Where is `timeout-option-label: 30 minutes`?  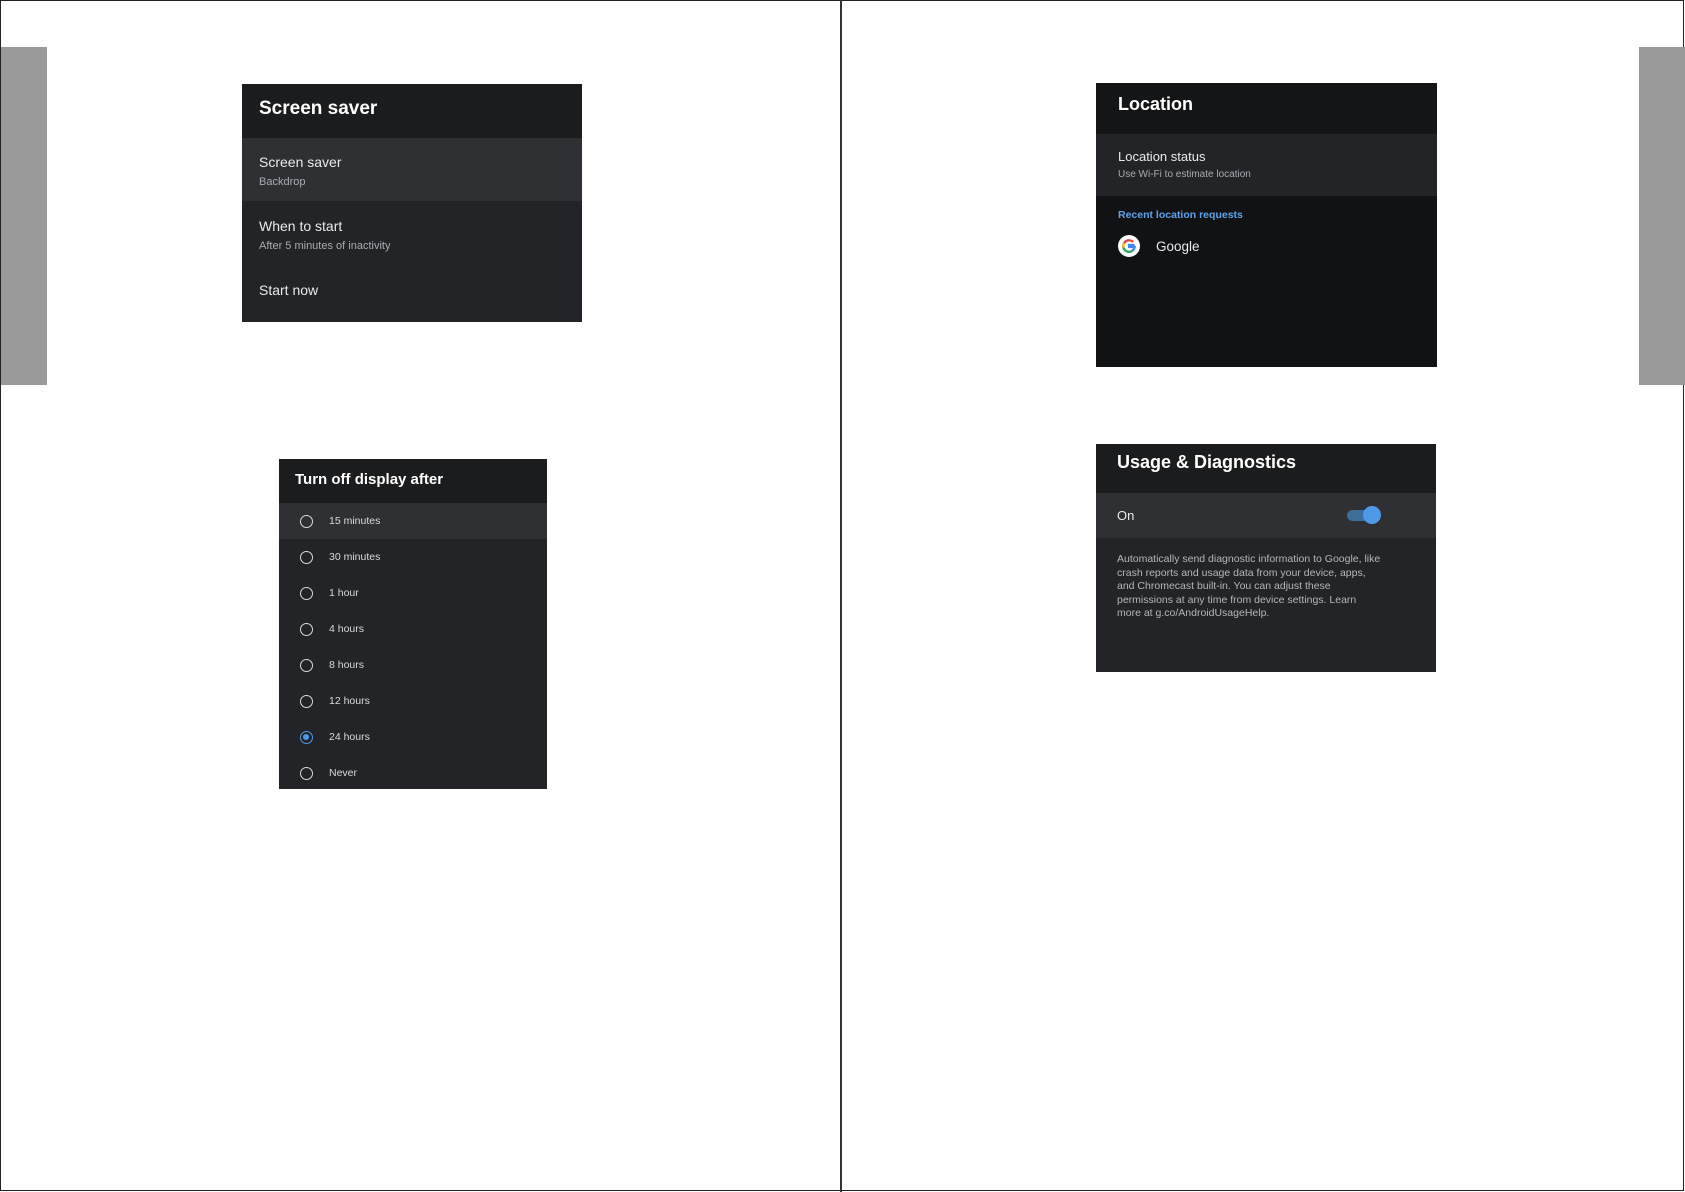
timeout-option-label: 30 minutes is located at coordinates (355, 557).